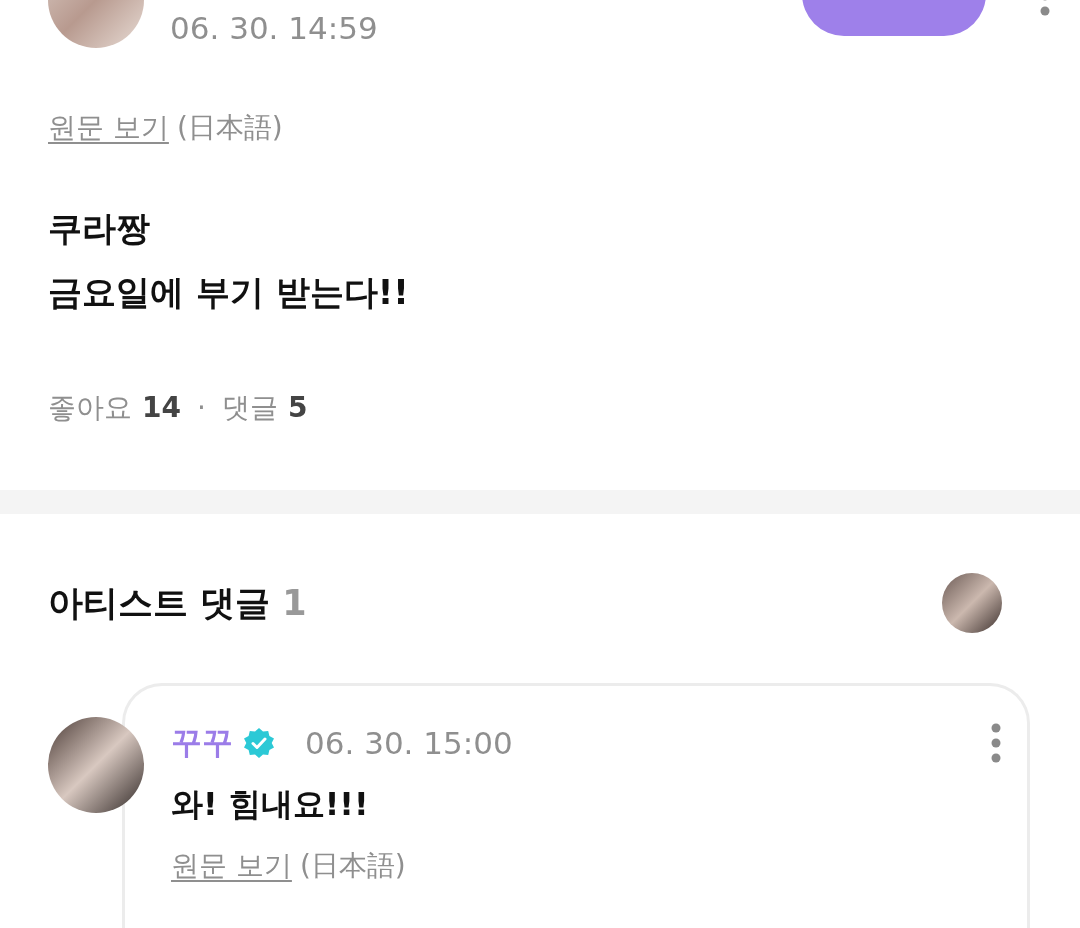 This screenshot has width=1080, height=928. Describe the element at coordinates (202, 742) in the screenshot. I see `author-name: 꾸꾸` at that location.